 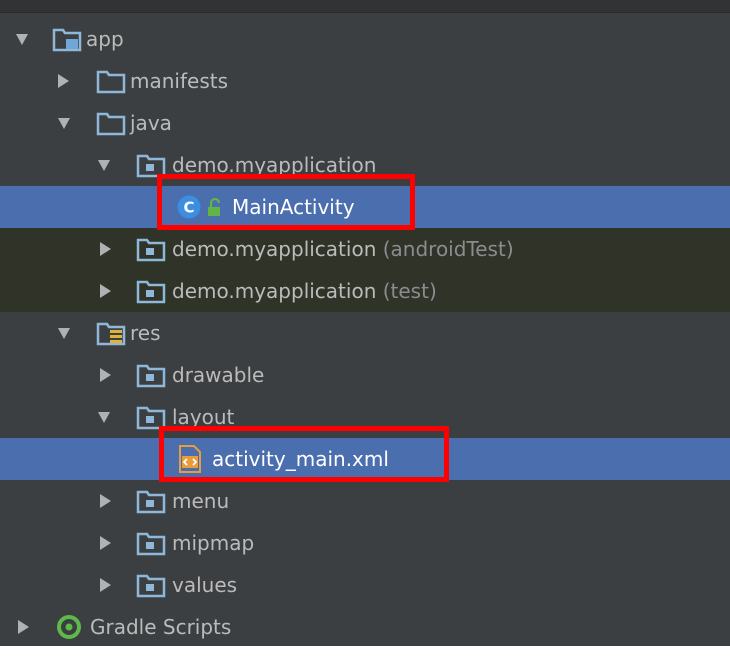 I want to click on tree-row-menu: menu, so click(x=365, y=501).